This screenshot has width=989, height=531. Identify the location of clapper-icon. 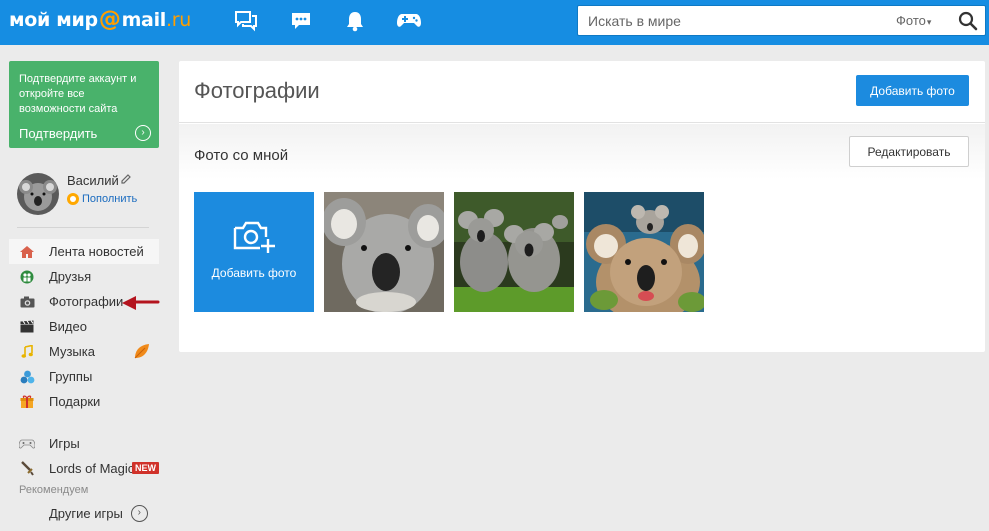
(27, 327).